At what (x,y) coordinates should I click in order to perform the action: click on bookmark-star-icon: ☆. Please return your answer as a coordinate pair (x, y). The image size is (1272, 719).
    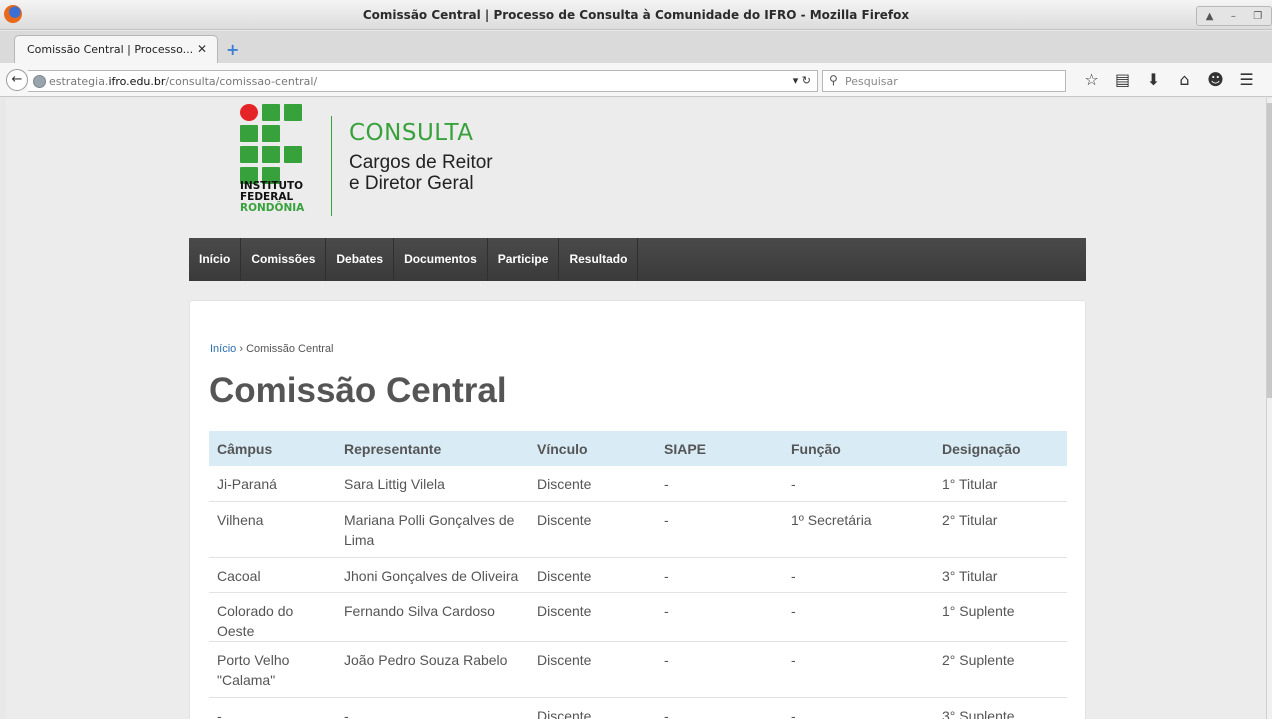
    Looking at the image, I should click on (1091, 79).